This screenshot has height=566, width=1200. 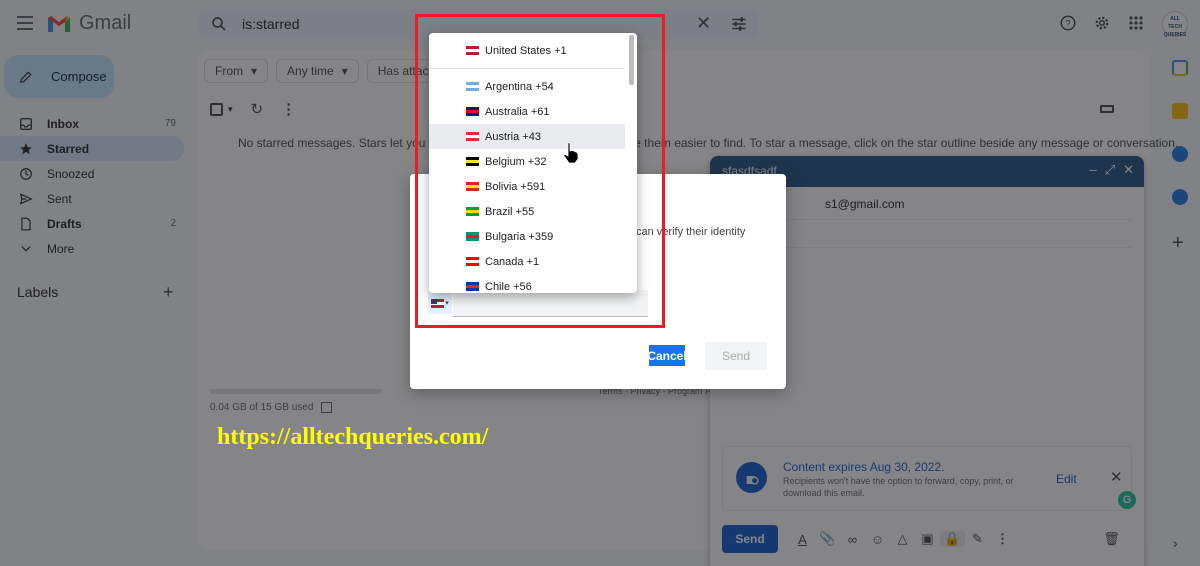 I want to click on annotation-highlight-box, so click(x=540, y=171).